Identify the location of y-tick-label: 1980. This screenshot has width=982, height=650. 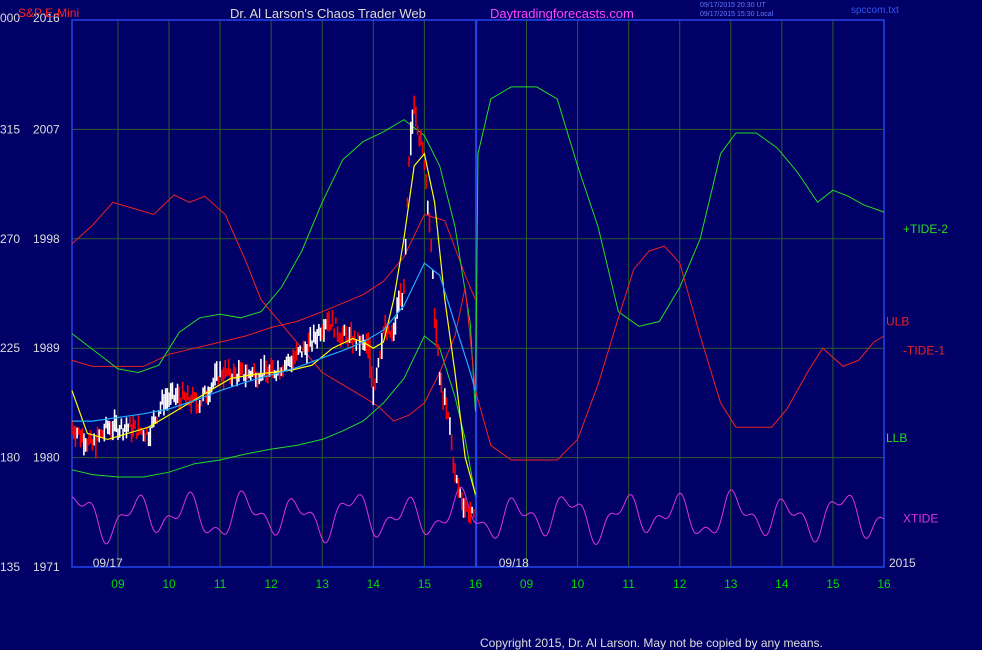
(46, 458).